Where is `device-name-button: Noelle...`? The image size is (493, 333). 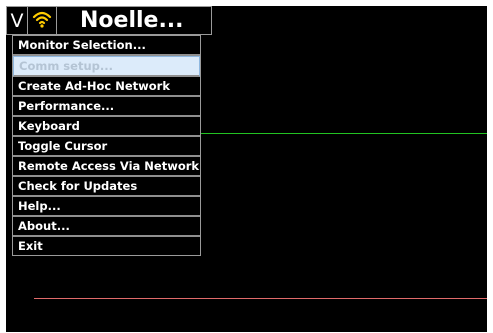
device-name-button: Noelle... is located at coordinates (134, 20).